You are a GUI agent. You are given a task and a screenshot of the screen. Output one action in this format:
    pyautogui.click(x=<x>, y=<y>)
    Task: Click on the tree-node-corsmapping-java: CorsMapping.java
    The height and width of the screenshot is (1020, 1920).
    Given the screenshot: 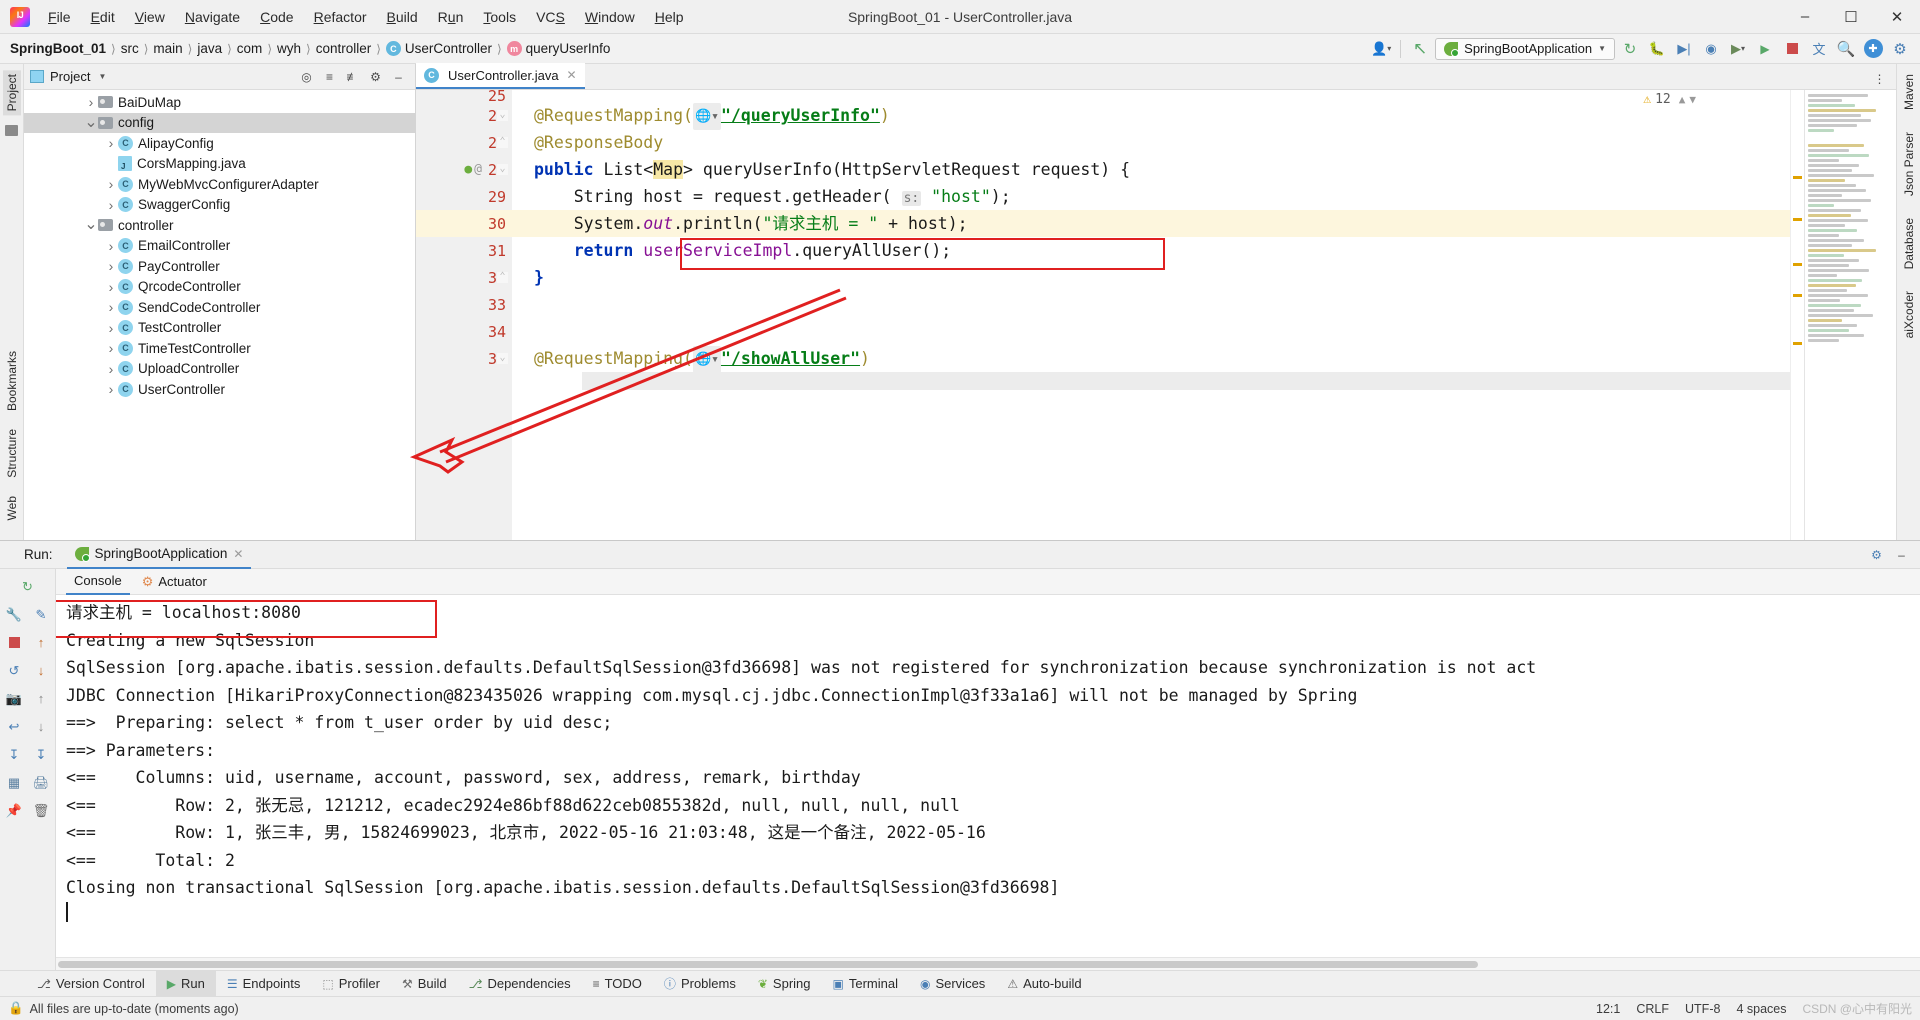 What is the action you would take?
    pyautogui.click(x=219, y=164)
    